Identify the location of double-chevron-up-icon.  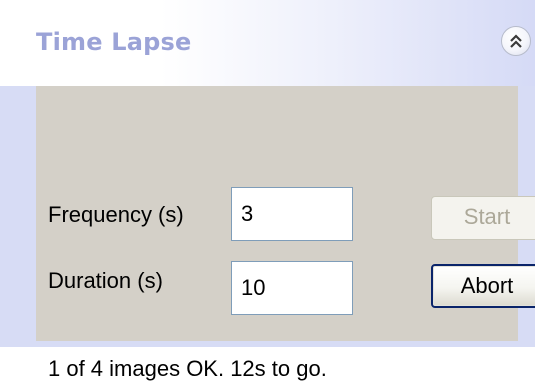
(516, 41).